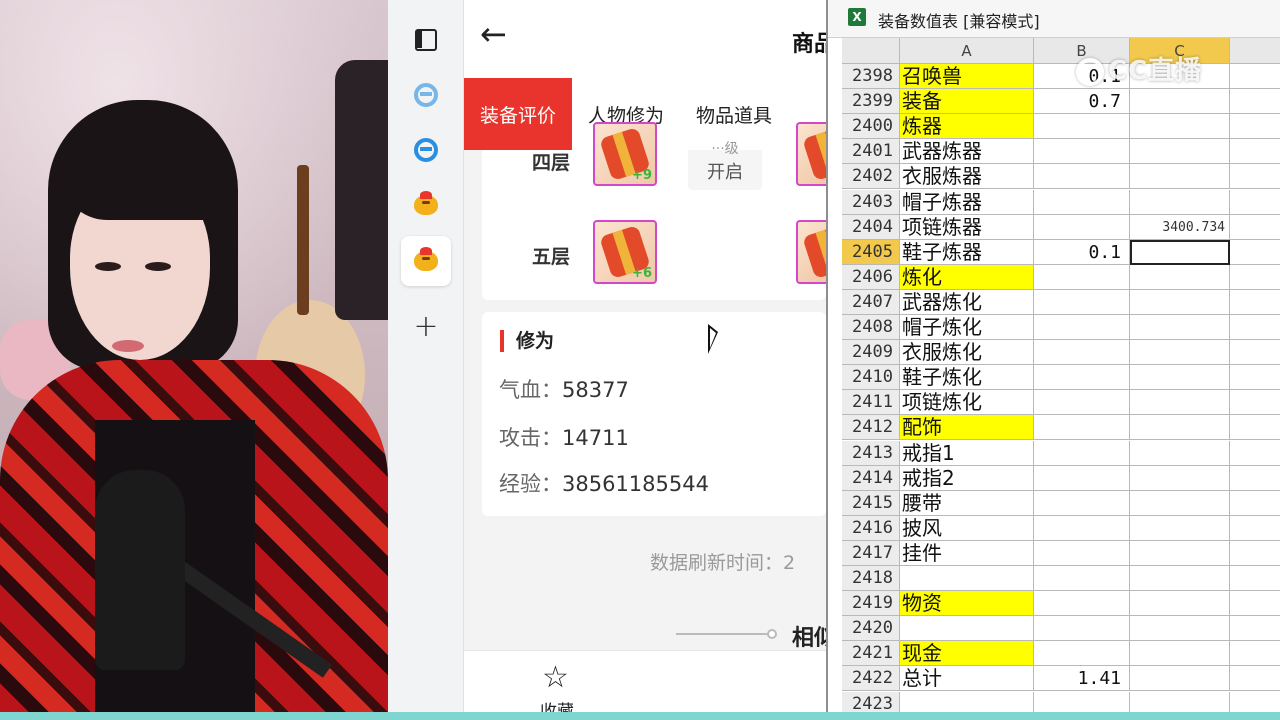 The image size is (1280, 720). Describe the element at coordinates (967, 127) in the screenshot. I see `cell-a: 炼器` at that location.